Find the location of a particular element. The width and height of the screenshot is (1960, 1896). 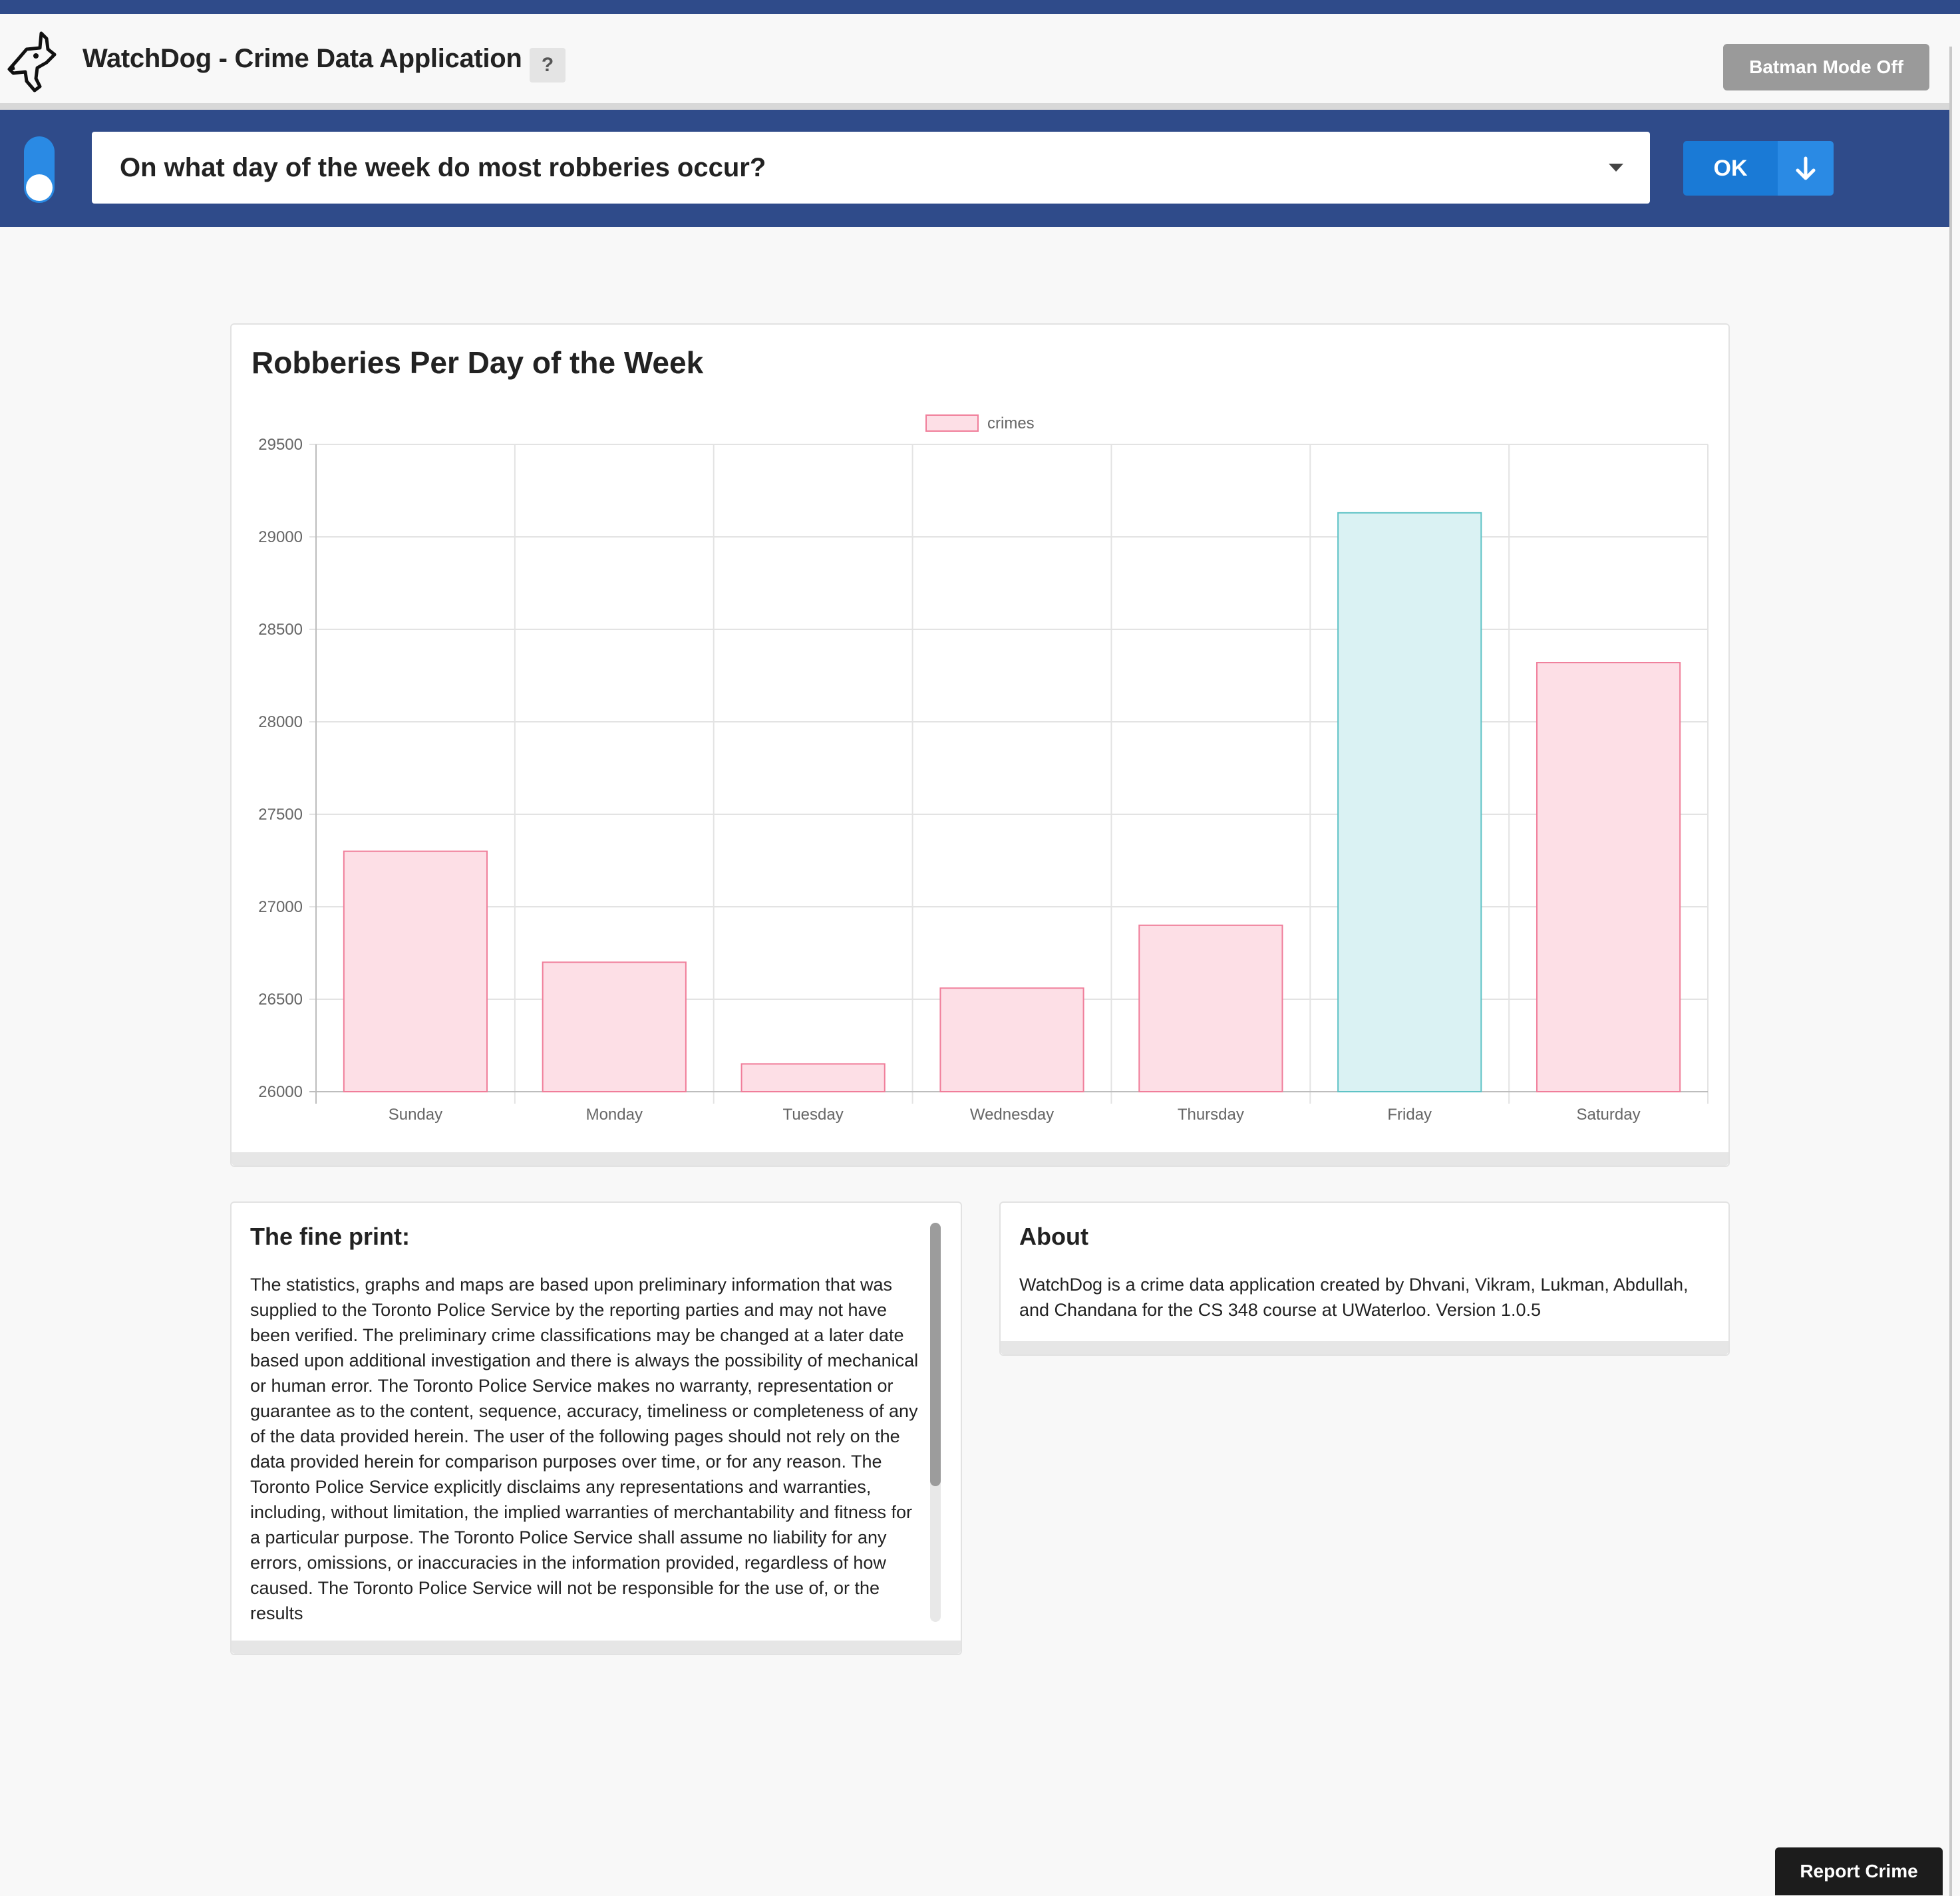

x-tick-label: Tuesday is located at coordinates (813, 1115).